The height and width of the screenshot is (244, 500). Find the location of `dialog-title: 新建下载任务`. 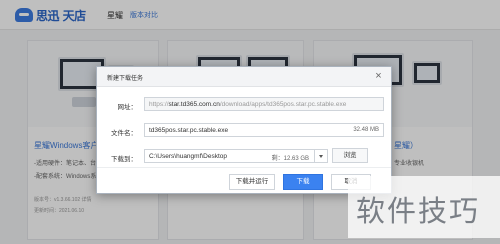

dialog-title: 新建下载任务 is located at coordinates (125, 79).